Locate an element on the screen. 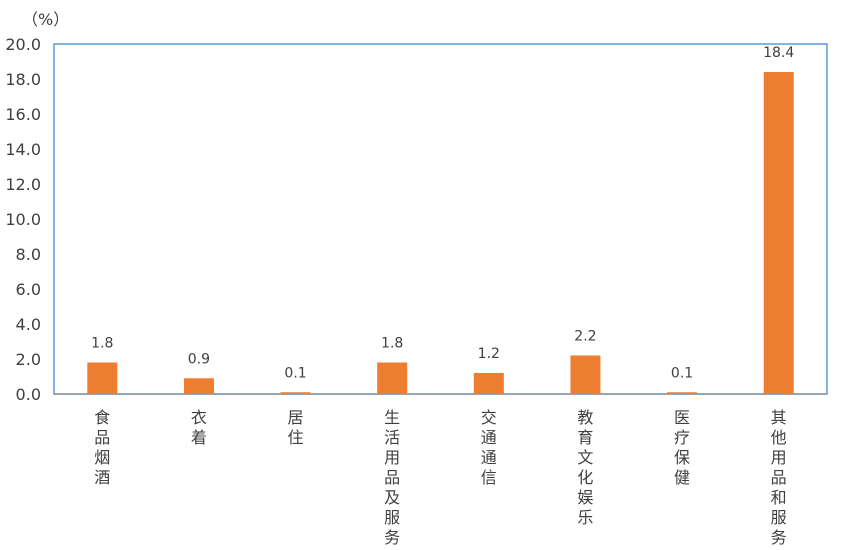 The image size is (843, 550). y-tick-label: 14.0 is located at coordinates (23, 149).